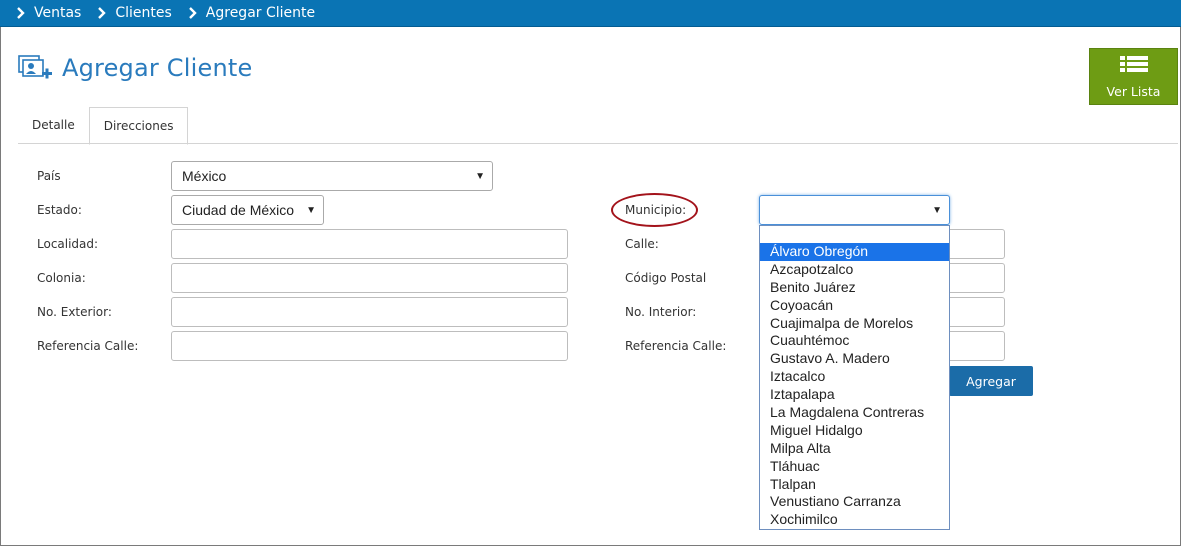 The width and height of the screenshot is (1181, 546). Describe the element at coordinates (138, 126) in the screenshot. I see `tab-direcciones: Direcciones` at that location.